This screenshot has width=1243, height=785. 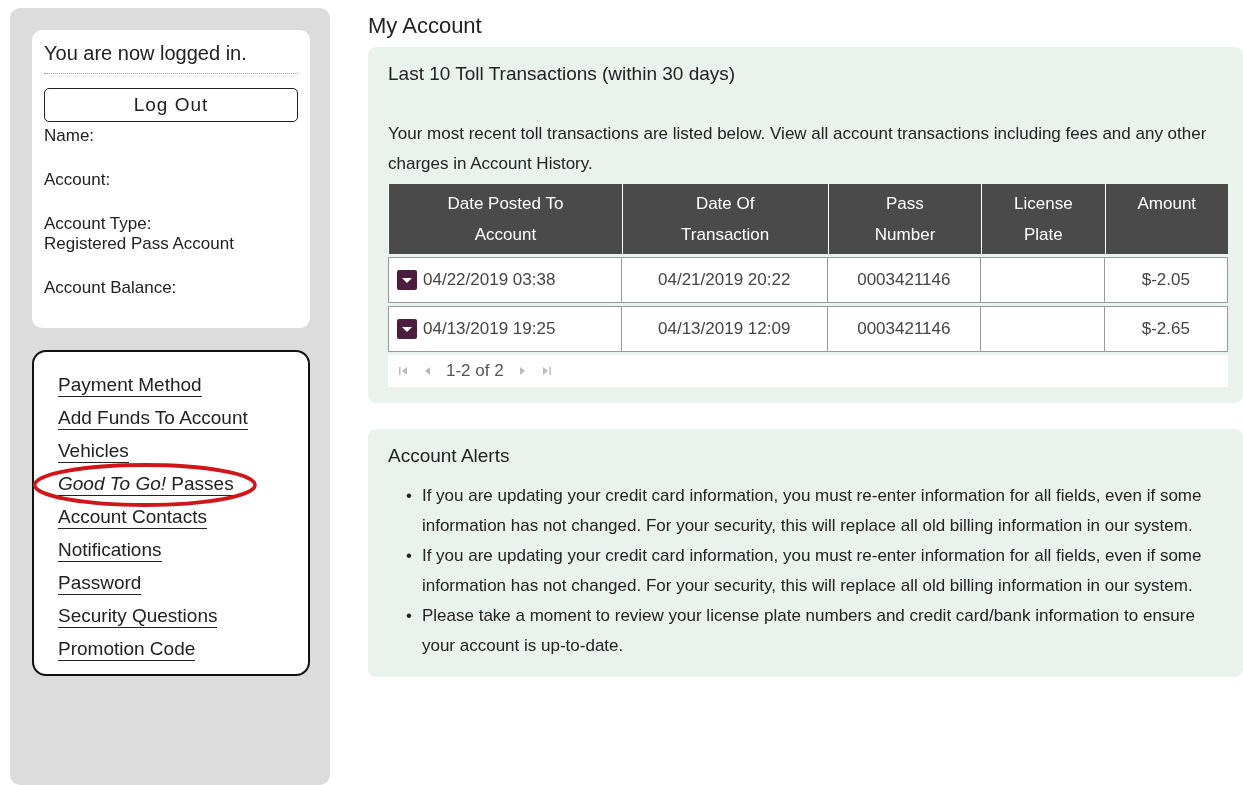 What do you see at coordinates (138, 616) in the screenshot?
I see `nav-link: Security Questions` at bounding box center [138, 616].